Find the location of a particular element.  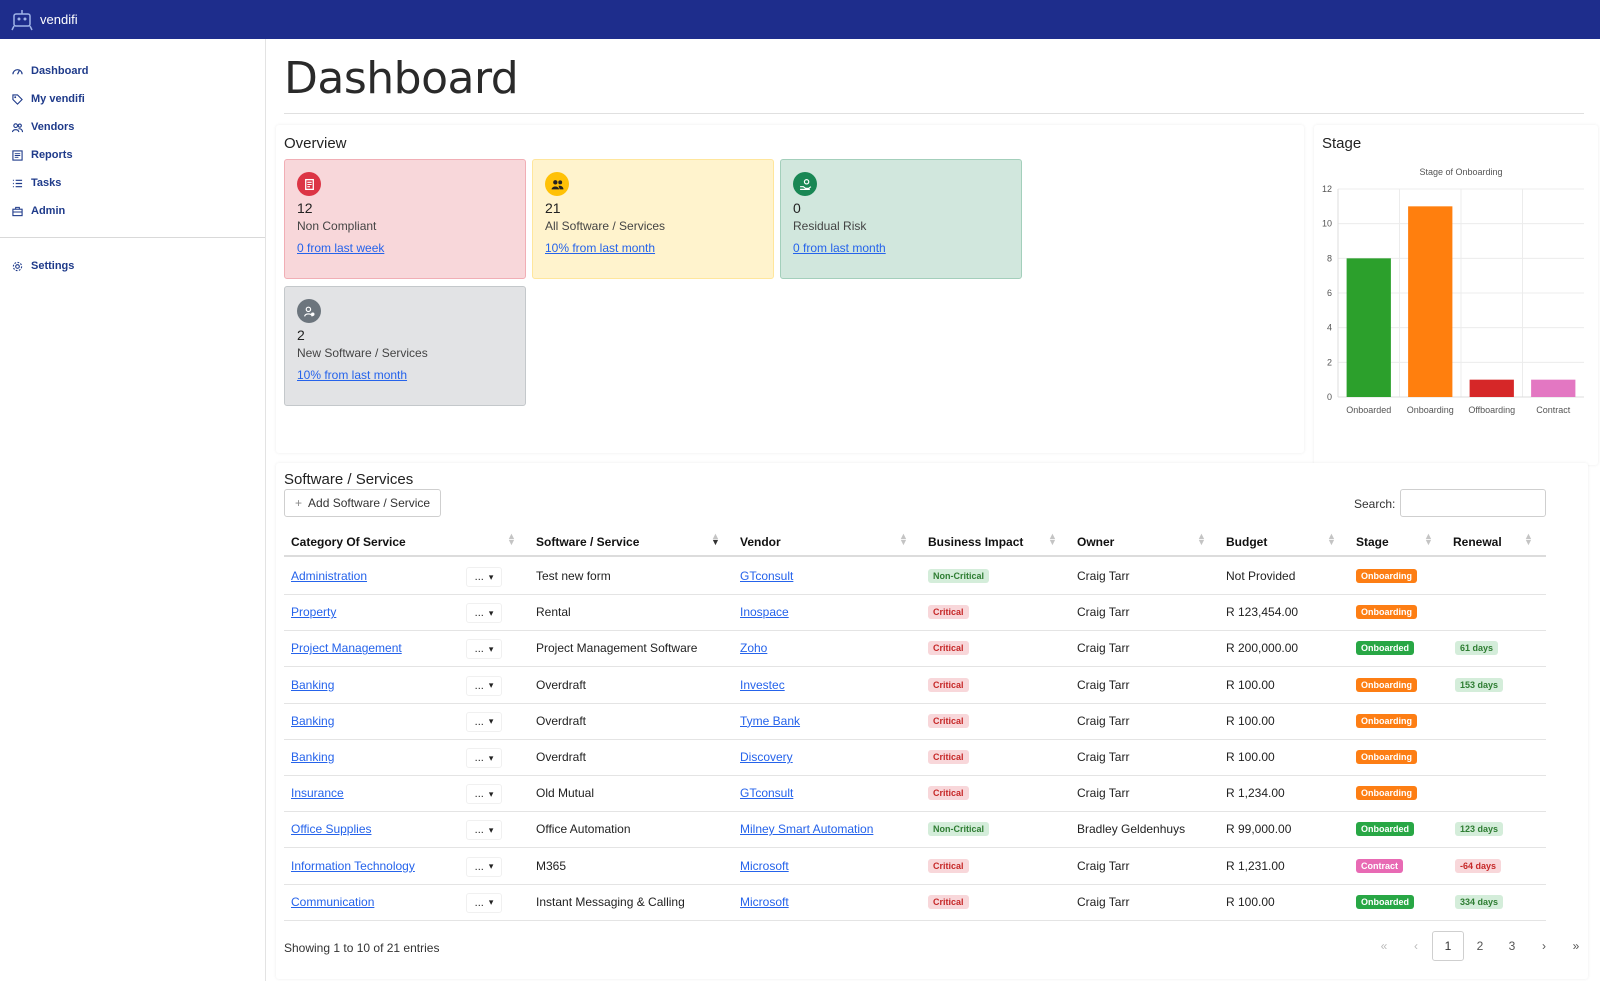

title-divider is located at coordinates (934, 113).